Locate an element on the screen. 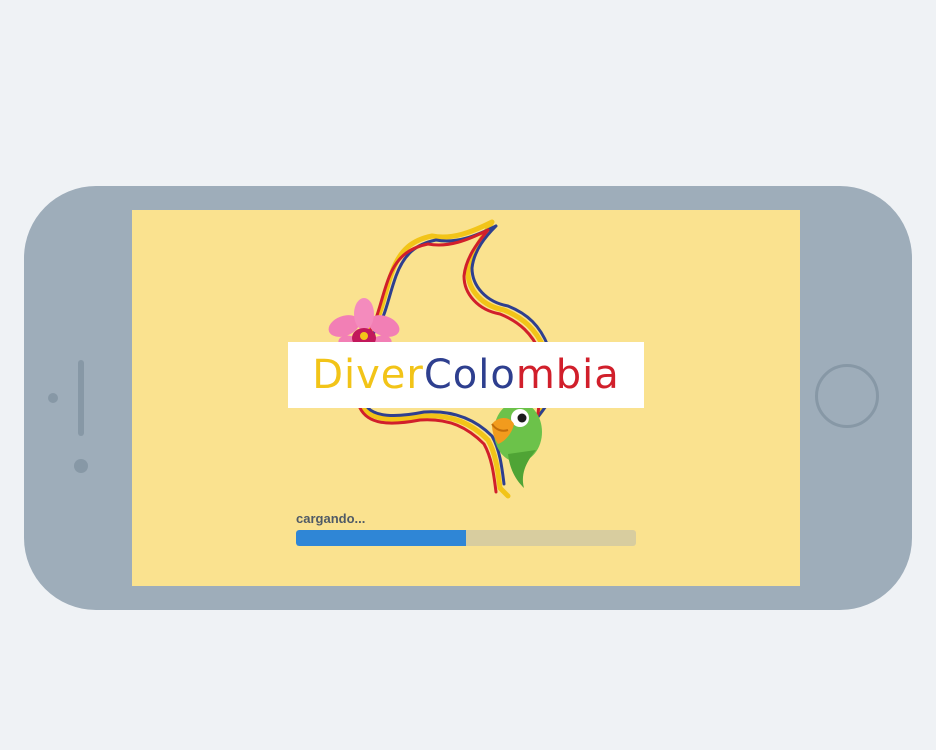  app-logo-wordmark: Diver Col o mbia is located at coordinates (466, 375).